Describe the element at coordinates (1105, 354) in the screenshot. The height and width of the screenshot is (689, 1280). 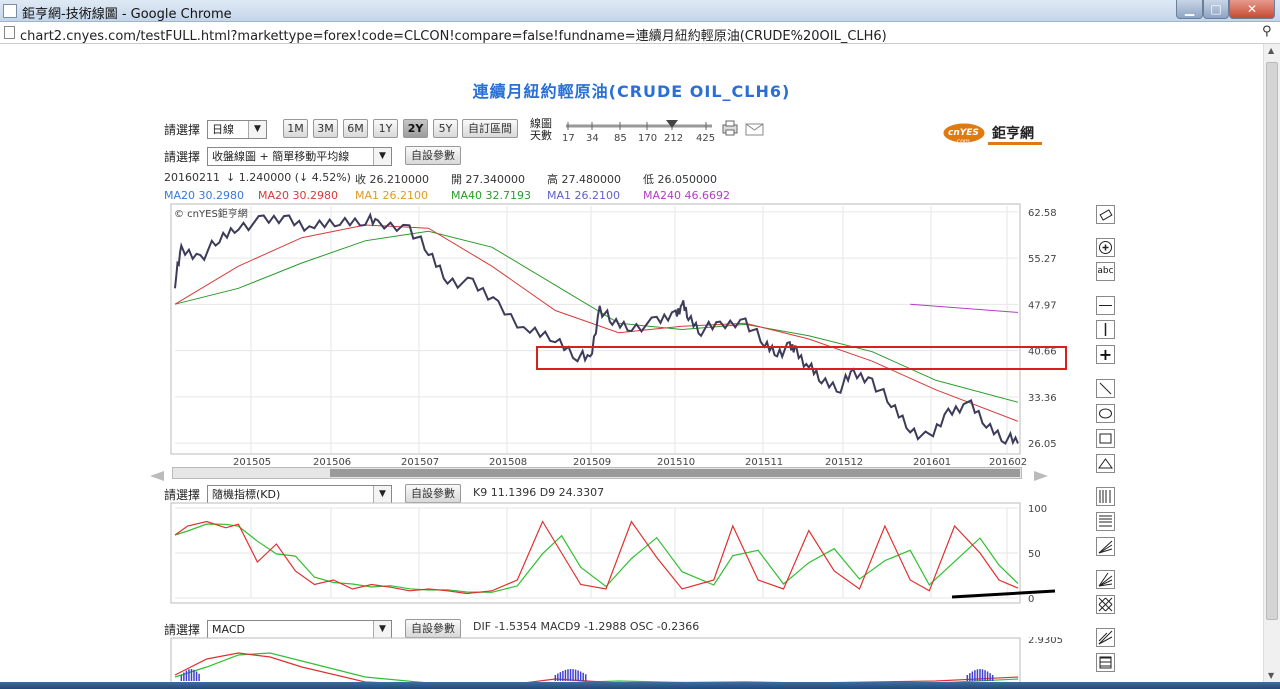
I see `crosshair-icon: +` at that location.